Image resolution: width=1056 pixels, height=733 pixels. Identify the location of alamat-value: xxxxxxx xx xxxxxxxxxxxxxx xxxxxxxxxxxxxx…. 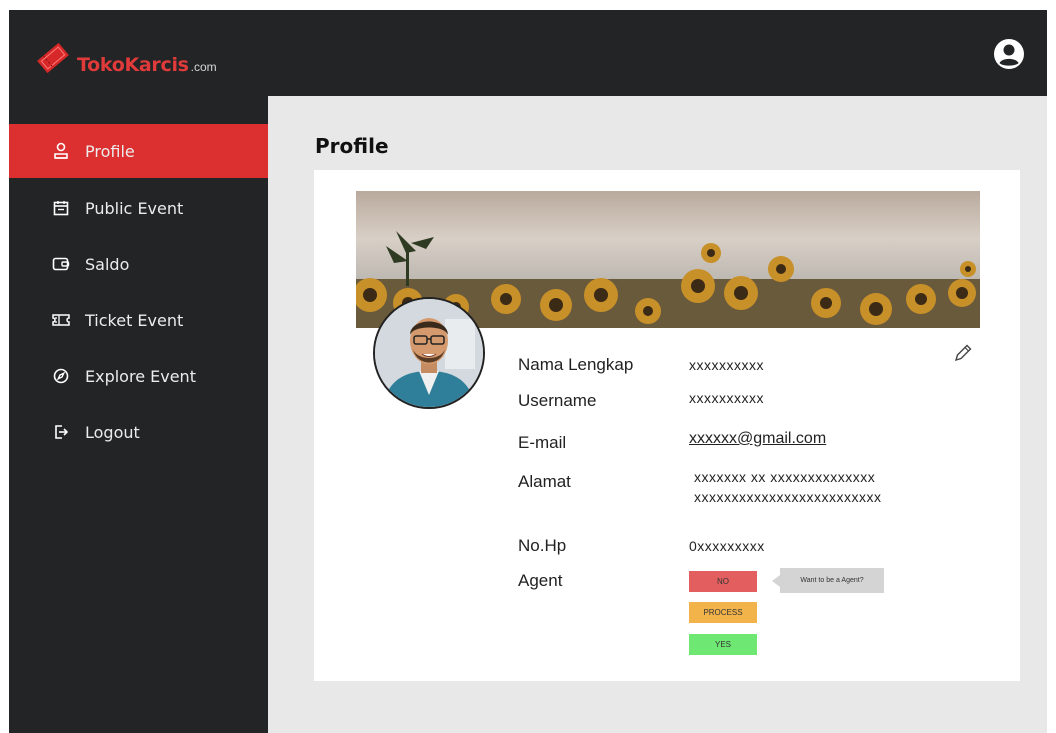
(788, 487).